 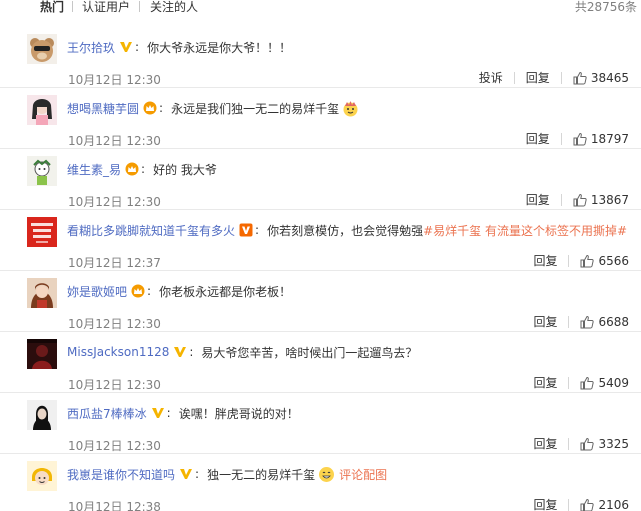 What do you see at coordinates (121, 474) in the screenshot?
I see `username-link: 我崽是谁你不知道吗` at bounding box center [121, 474].